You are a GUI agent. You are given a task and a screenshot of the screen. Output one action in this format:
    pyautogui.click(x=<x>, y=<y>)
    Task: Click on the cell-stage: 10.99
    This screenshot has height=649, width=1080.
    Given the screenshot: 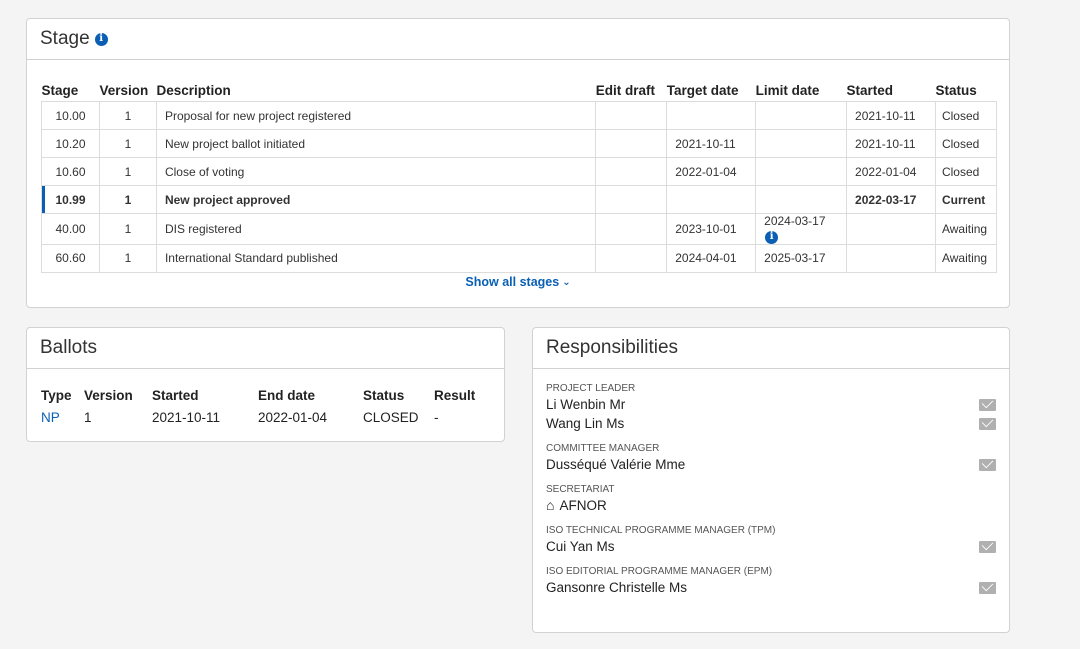 What is the action you would take?
    pyautogui.click(x=70, y=199)
    